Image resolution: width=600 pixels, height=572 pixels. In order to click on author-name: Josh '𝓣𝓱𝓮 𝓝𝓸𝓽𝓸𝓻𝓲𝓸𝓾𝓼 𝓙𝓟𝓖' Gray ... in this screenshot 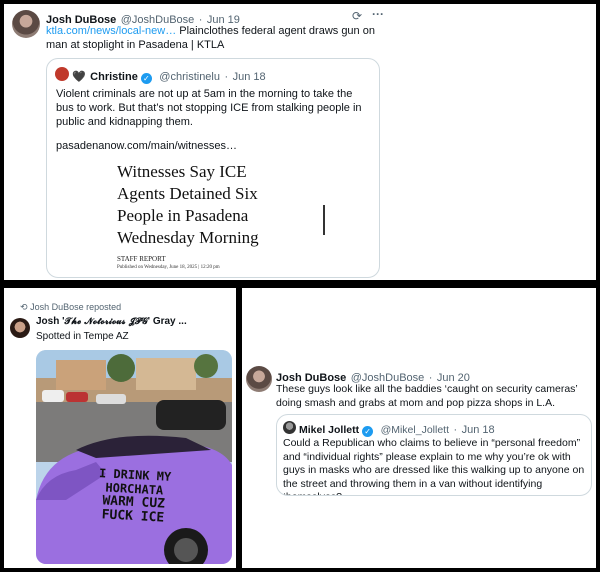, I will do `click(111, 321)`.